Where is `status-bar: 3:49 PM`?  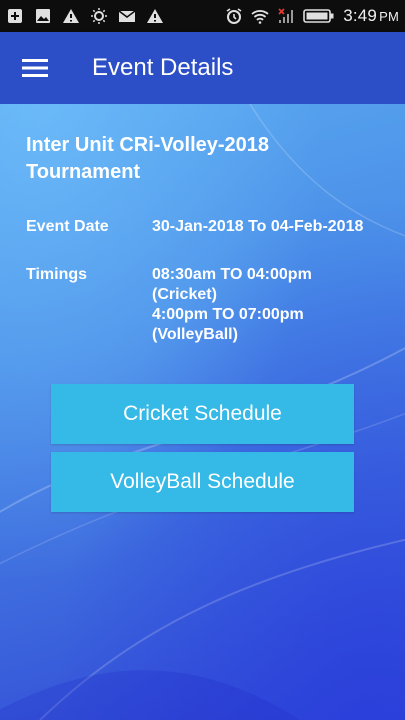
status-bar: 3:49 PM is located at coordinates (202, 16).